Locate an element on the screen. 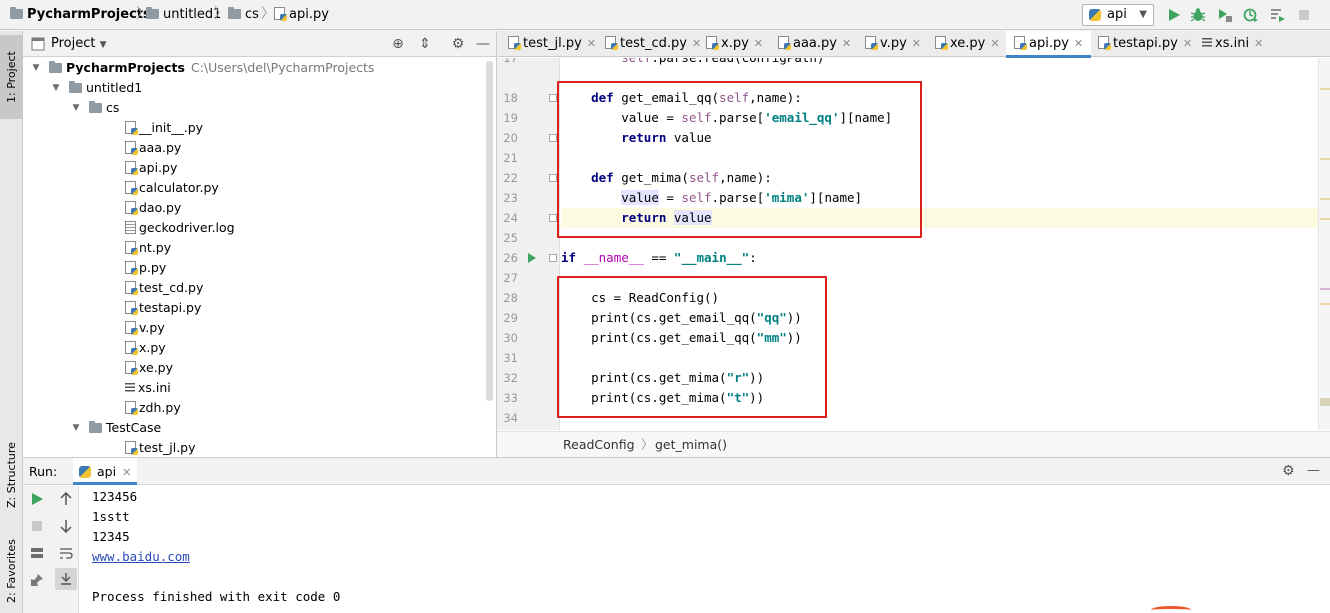 Image resolution: width=1330 pixels, height=613 pixels. tree-scrollbar is located at coordinates (489, 231).